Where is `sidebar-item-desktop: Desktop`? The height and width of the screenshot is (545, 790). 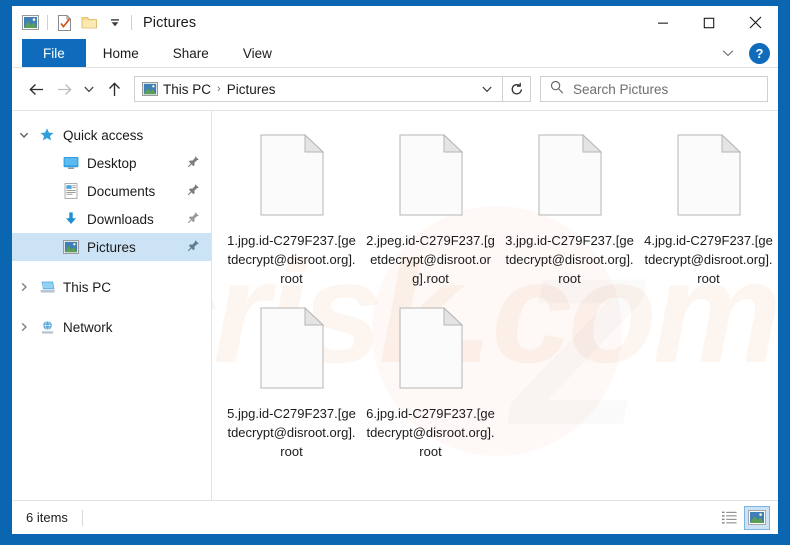 sidebar-item-desktop: Desktop is located at coordinates (111, 163).